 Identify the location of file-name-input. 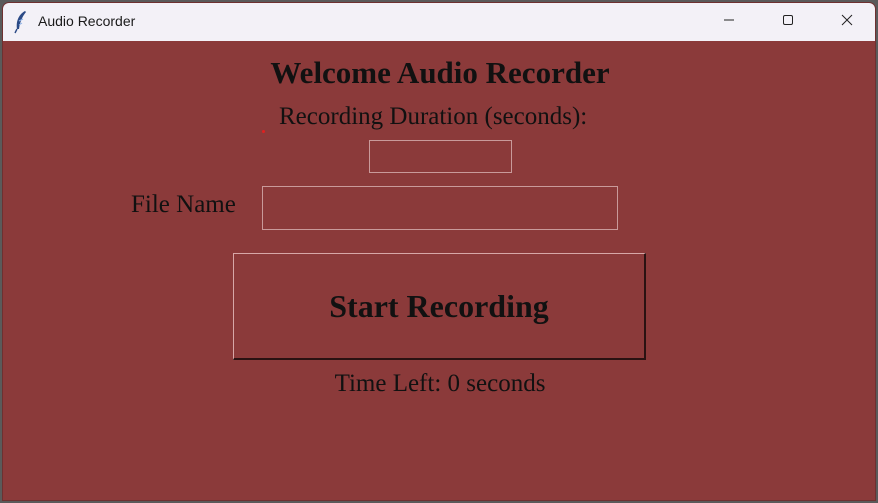
(440, 208).